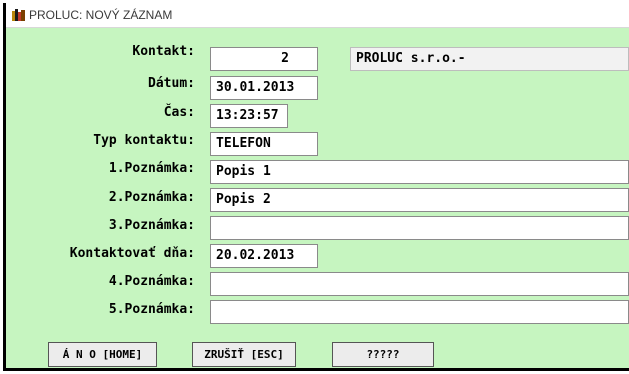 The height and width of the screenshot is (374, 629). I want to click on label-poznamka-2: 2.Poznámka:, so click(151, 197).